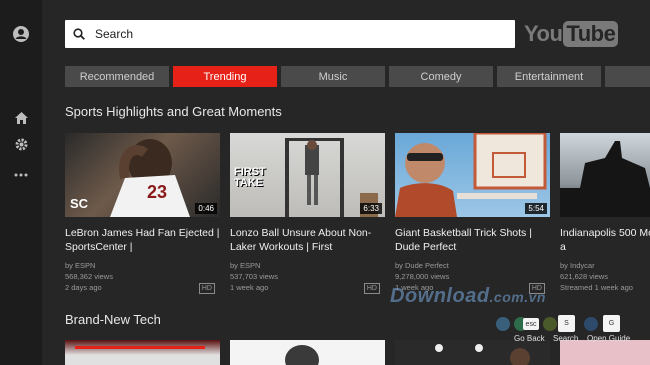 This screenshot has width=650, height=365. What do you see at coordinates (549, 76) in the screenshot?
I see `tab-entertainment: Entertainment` at bounding box center [549, 76].